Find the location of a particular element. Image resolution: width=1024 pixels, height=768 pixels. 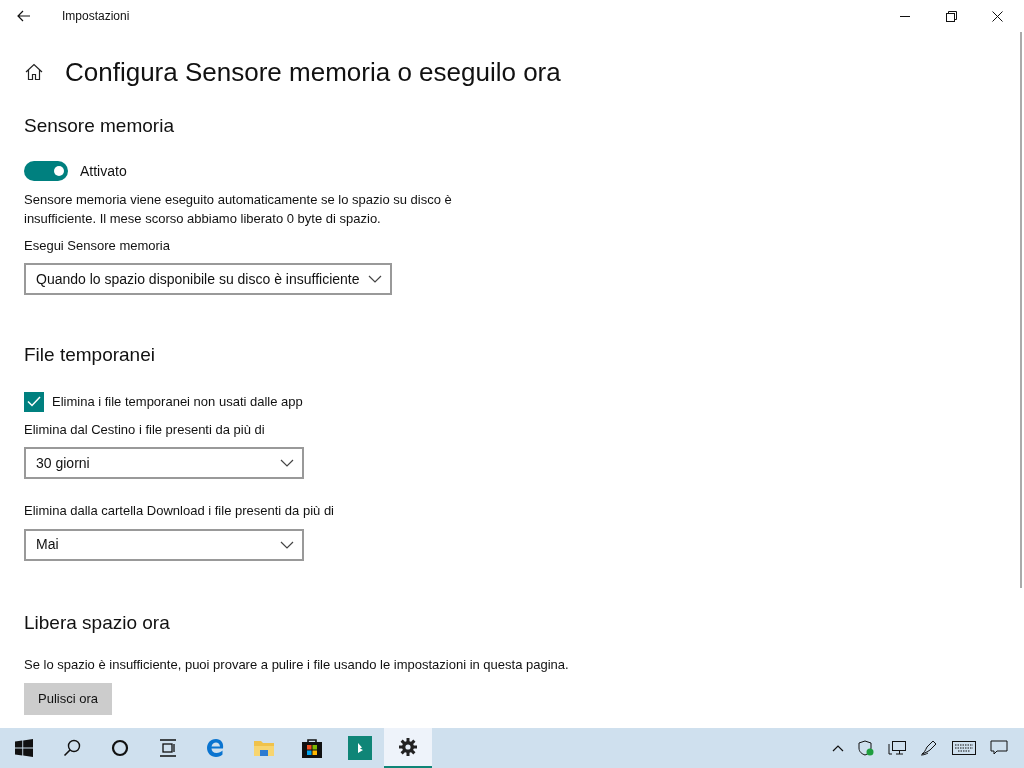

dropdown: Quando lo spazio disponibile su disco è insufficiente is located at coordinates (208, 279).